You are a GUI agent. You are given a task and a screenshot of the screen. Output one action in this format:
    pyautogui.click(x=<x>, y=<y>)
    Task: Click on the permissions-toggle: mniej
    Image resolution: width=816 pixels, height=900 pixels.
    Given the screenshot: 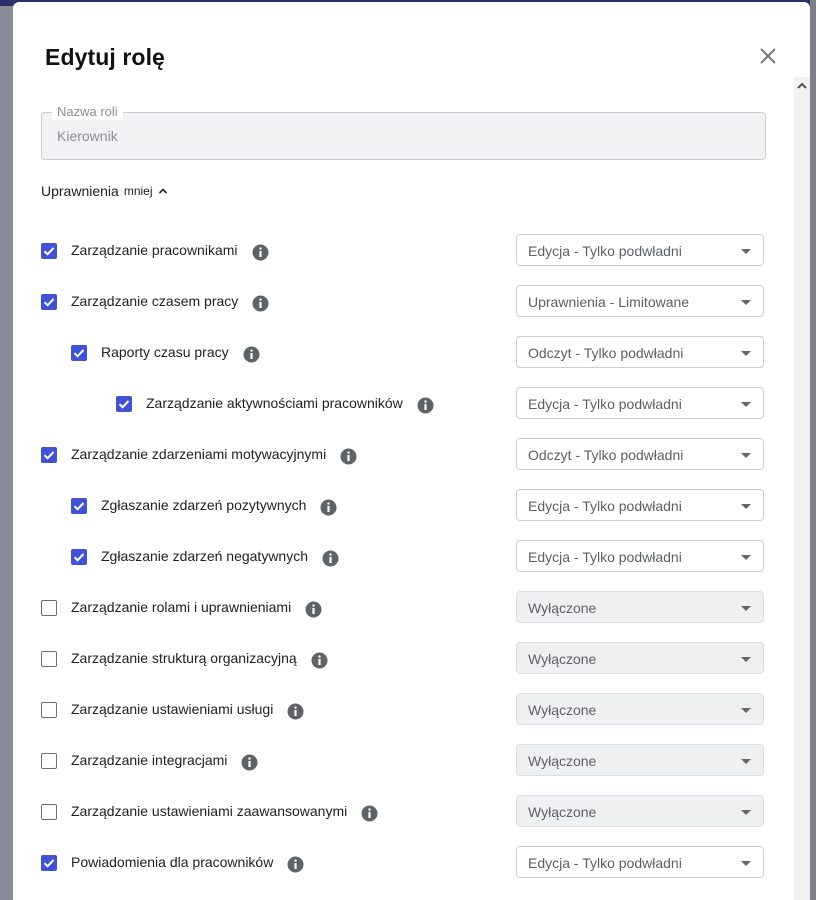 What is the action you would take?
    pyautogui.click(x=146, y=191)
    